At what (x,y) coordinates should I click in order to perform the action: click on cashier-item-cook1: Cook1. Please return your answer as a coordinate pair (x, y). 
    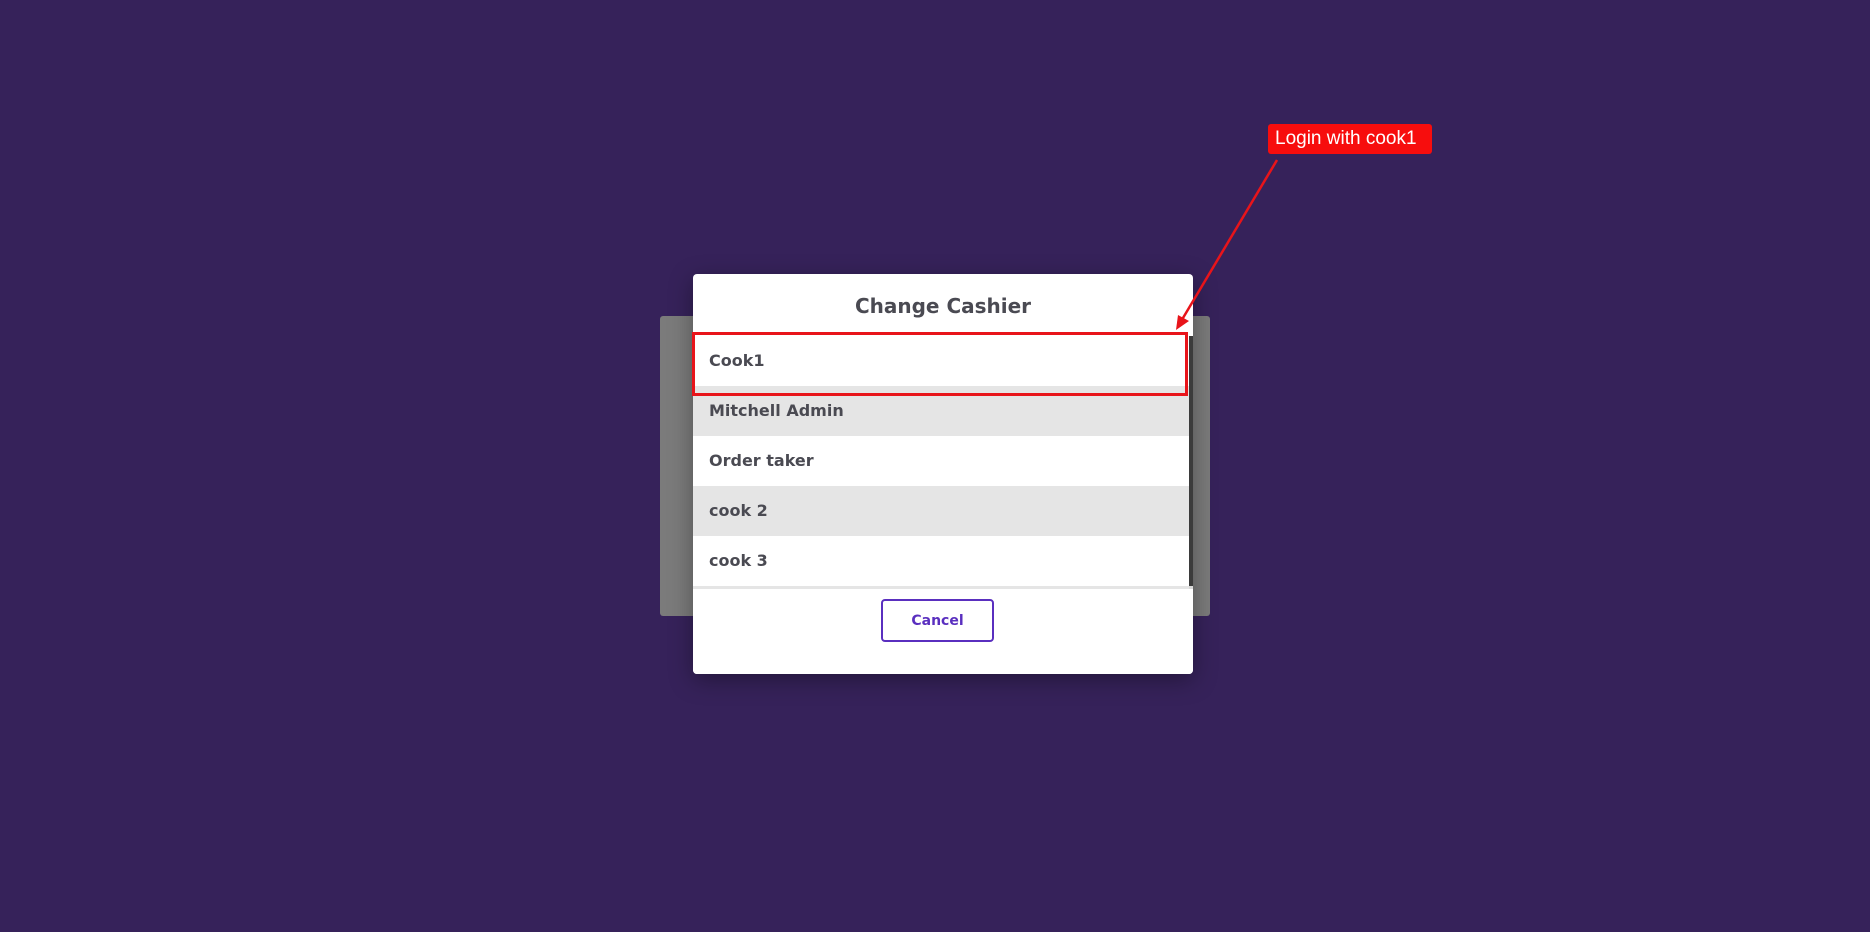
    Looking at the image, I should click on (941, 361).